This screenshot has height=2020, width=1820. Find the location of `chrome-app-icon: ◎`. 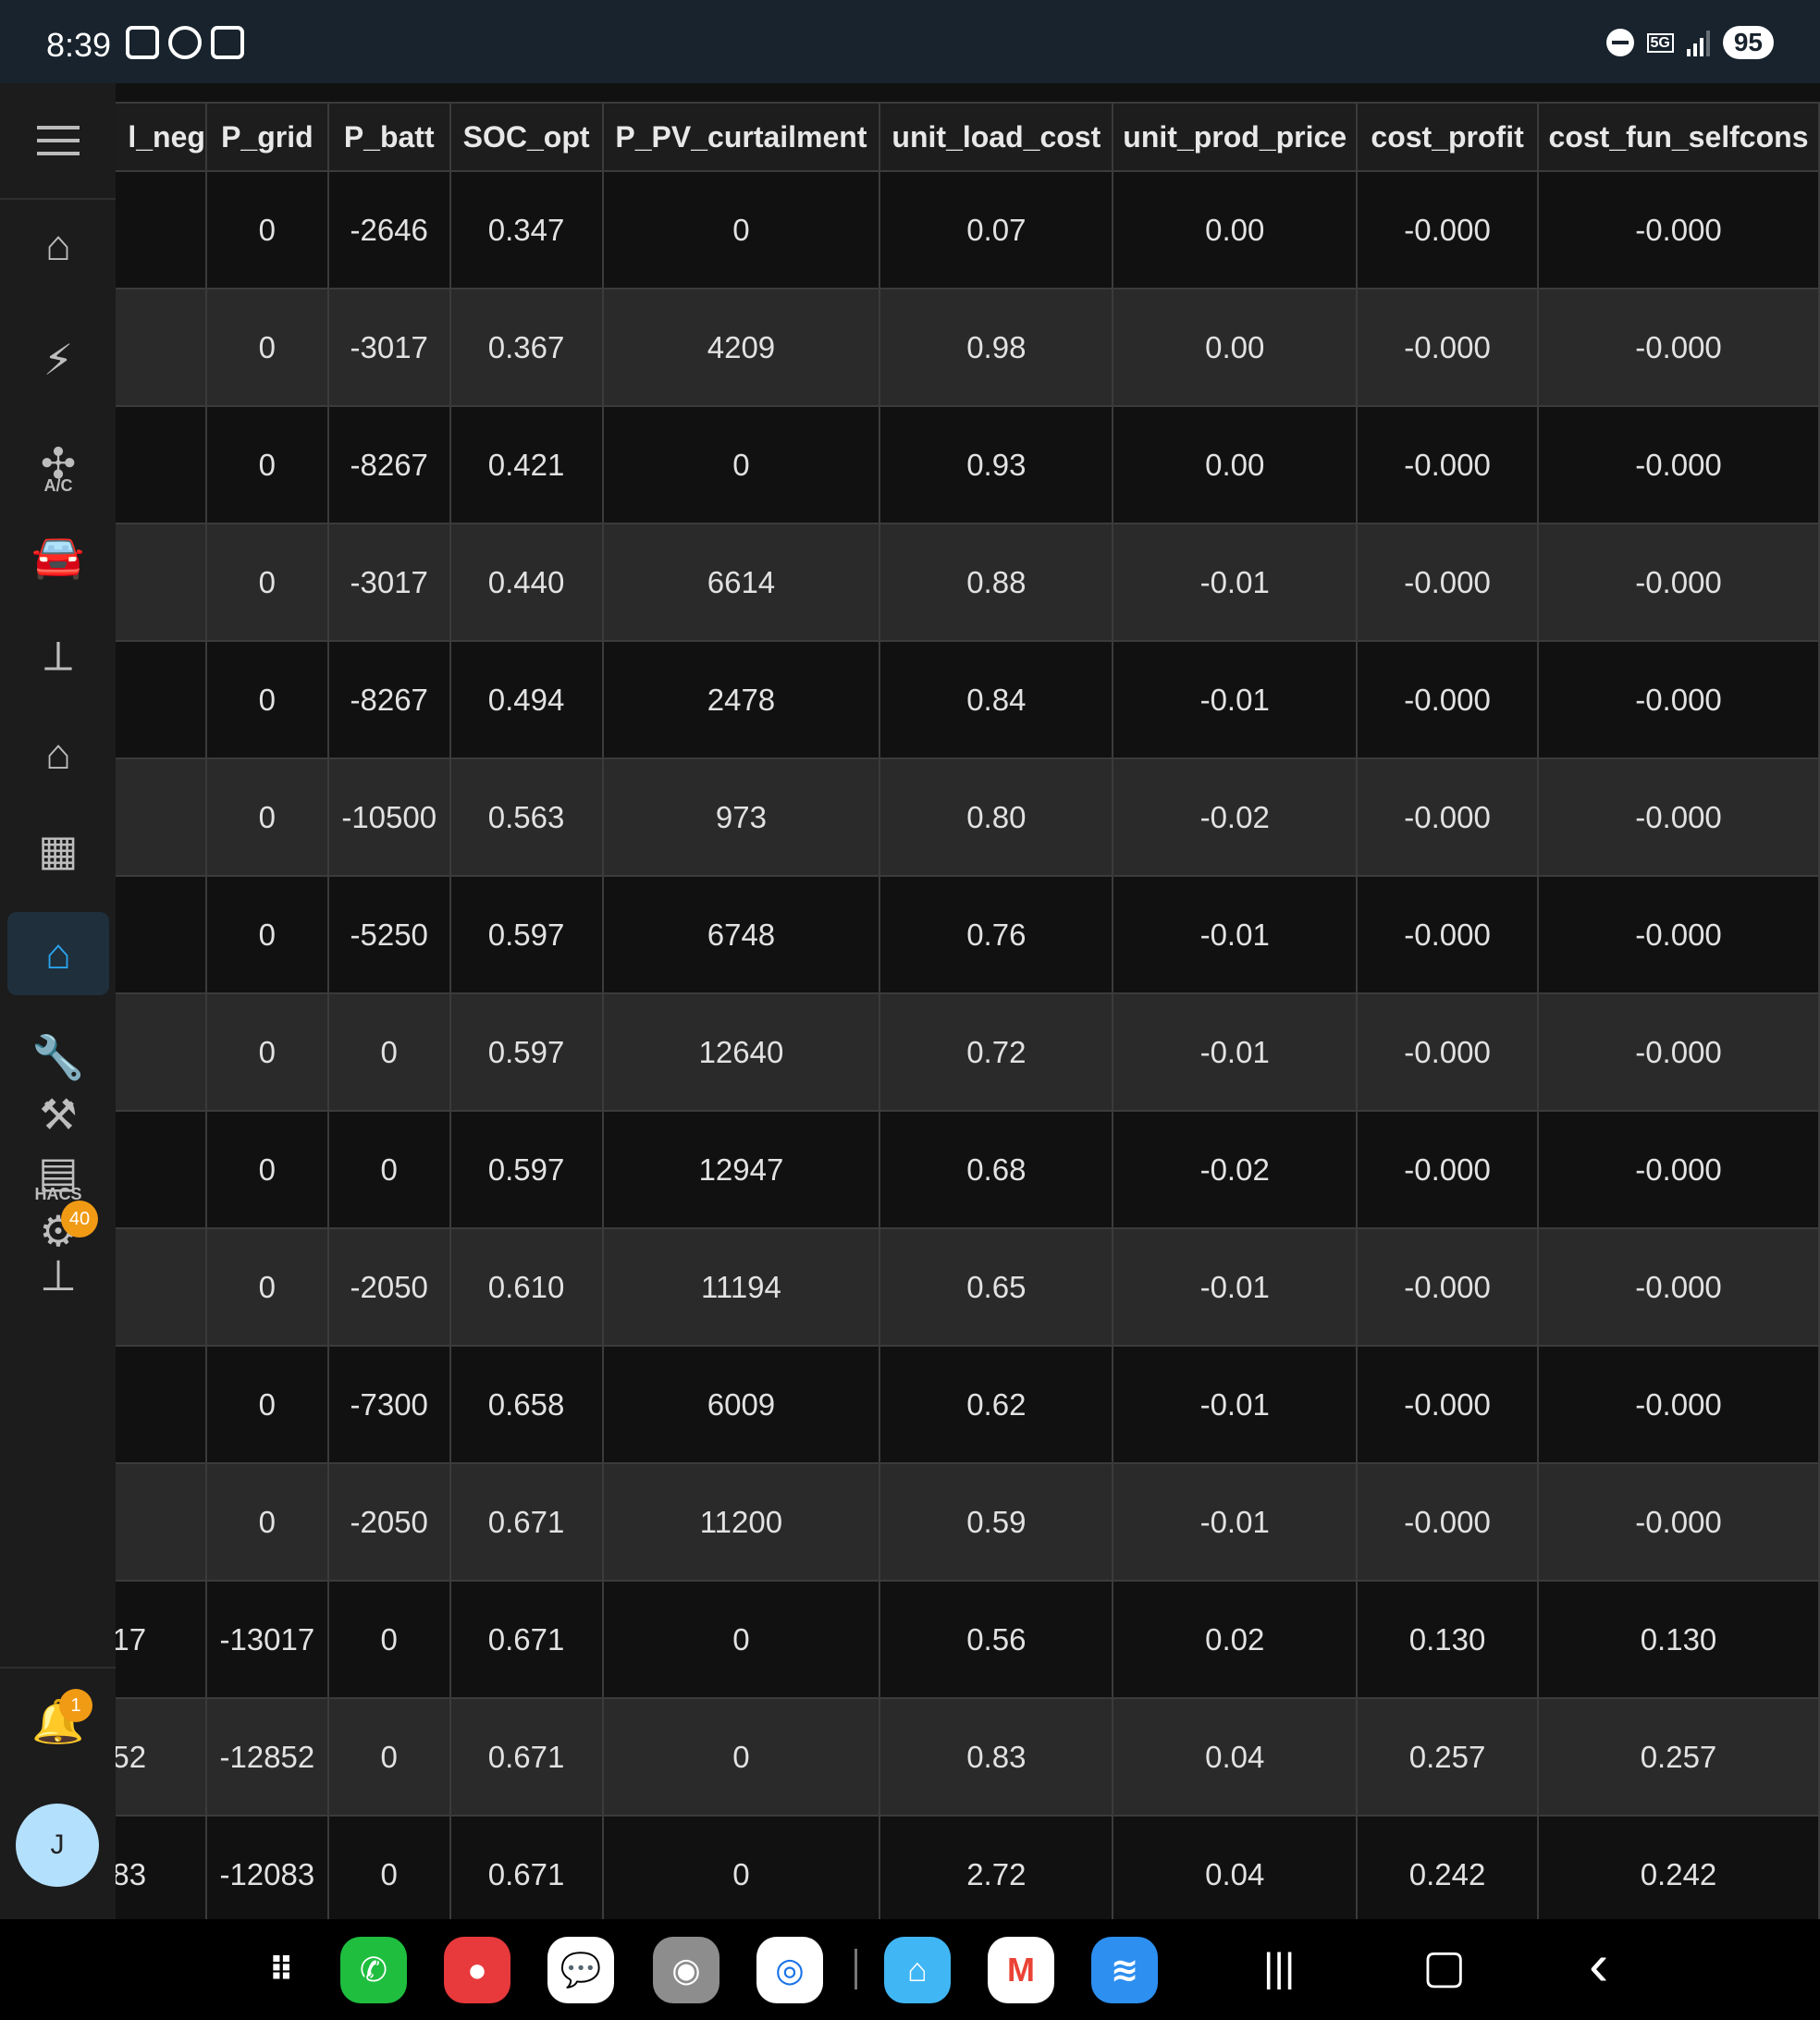

chrome-app-icon: ◎ is located at coordinates (789, 1970).